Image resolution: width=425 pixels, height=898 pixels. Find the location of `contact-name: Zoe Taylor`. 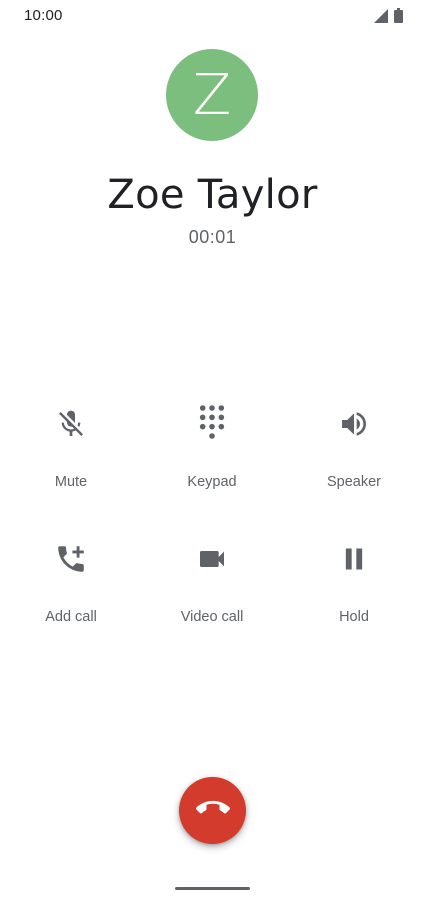

contact-name: Zoe Taylor is located at coordinates (212, 195).